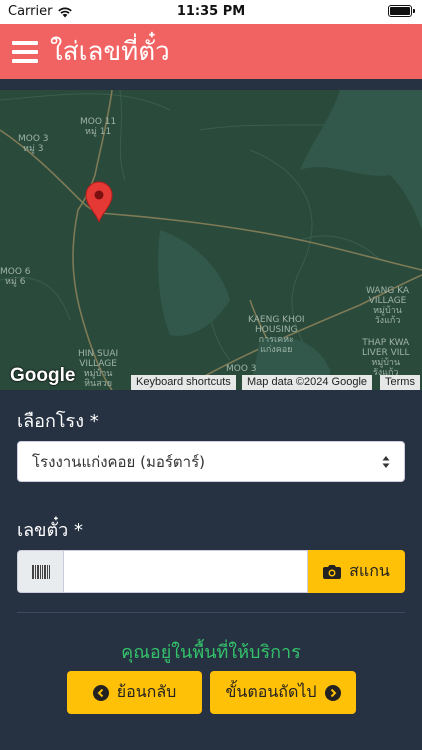  I want to click on status-bar: Carrier 11:35 PM, so click(211, 12).